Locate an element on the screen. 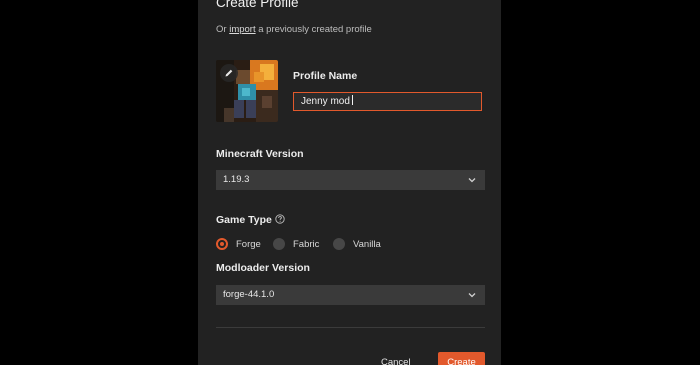 The width and height of the screenshot is (700, 365). minecraft-version-label: Minecraft Version is located at coordinates (260, 154).